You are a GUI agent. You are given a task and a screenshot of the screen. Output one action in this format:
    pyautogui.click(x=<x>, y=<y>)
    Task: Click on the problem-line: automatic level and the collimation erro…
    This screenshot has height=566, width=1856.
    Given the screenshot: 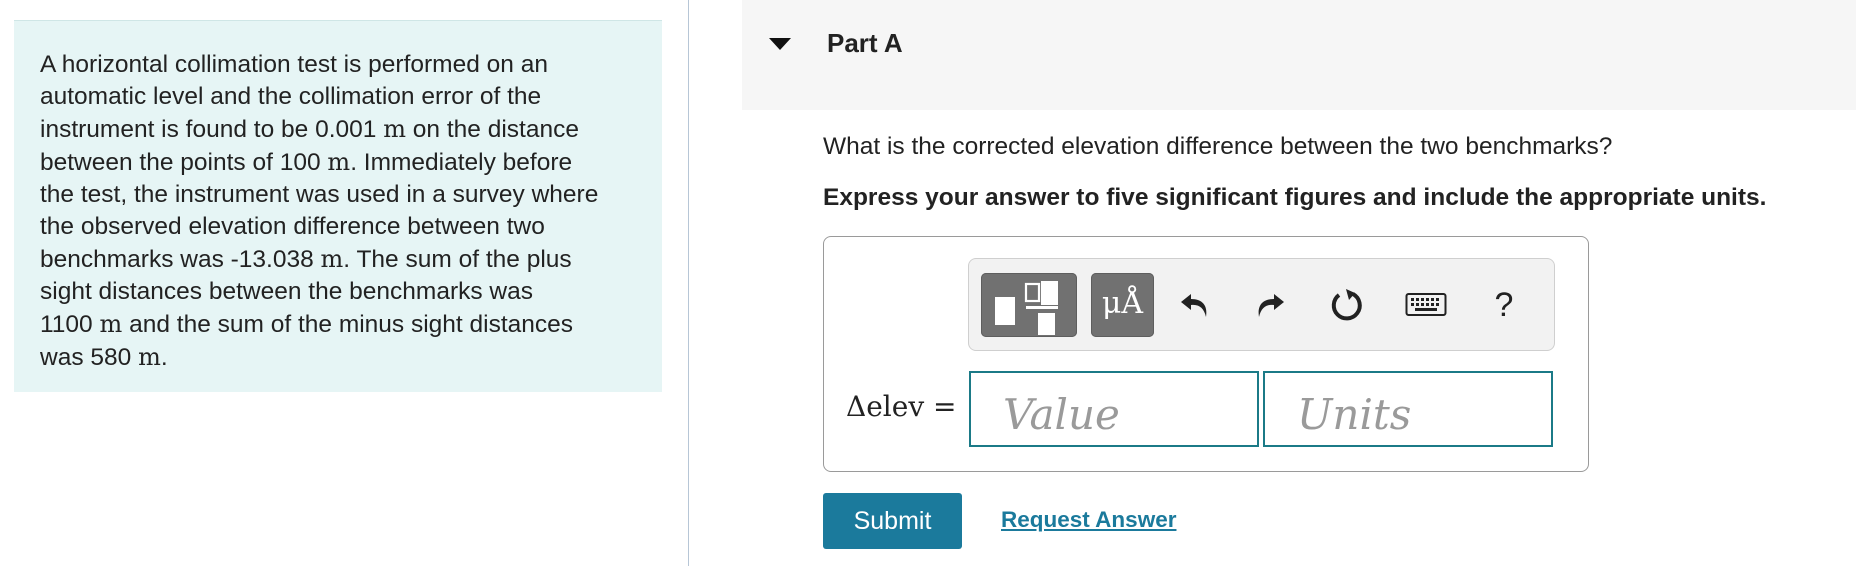 What is the action you would take?
    pyautogui.click(x=338, y=97)
    